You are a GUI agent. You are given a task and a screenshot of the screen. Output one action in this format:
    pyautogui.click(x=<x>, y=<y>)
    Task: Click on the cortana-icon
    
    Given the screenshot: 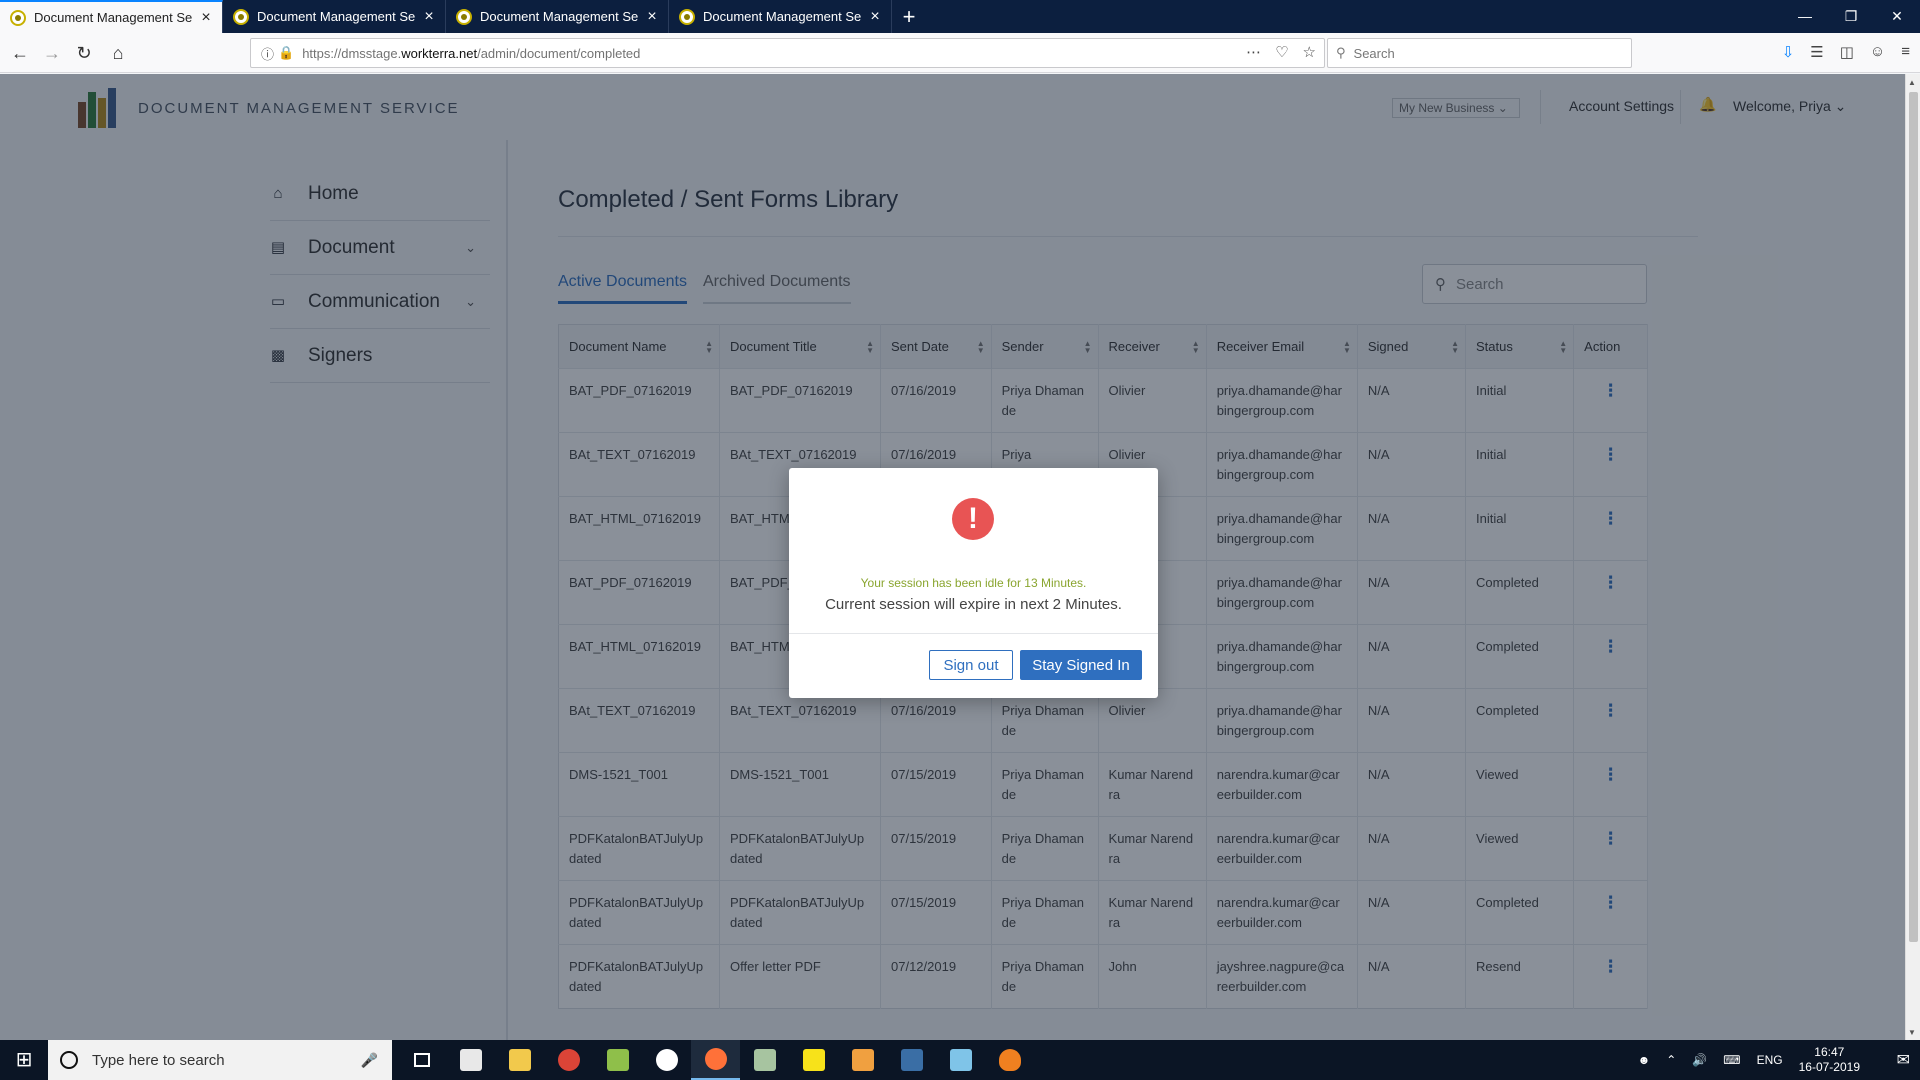 What is the action you would take?
    pyautogui.click(x=69, y=1060)
    